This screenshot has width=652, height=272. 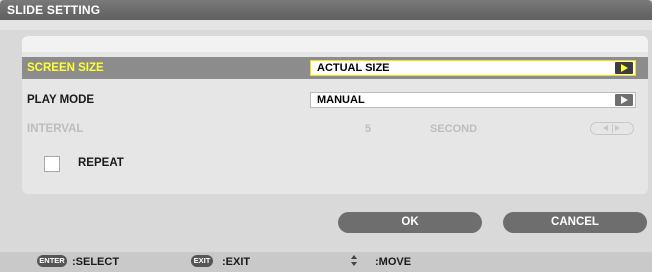 I want to click on repeat-label: REPEAT, so click(x=101, y=163).